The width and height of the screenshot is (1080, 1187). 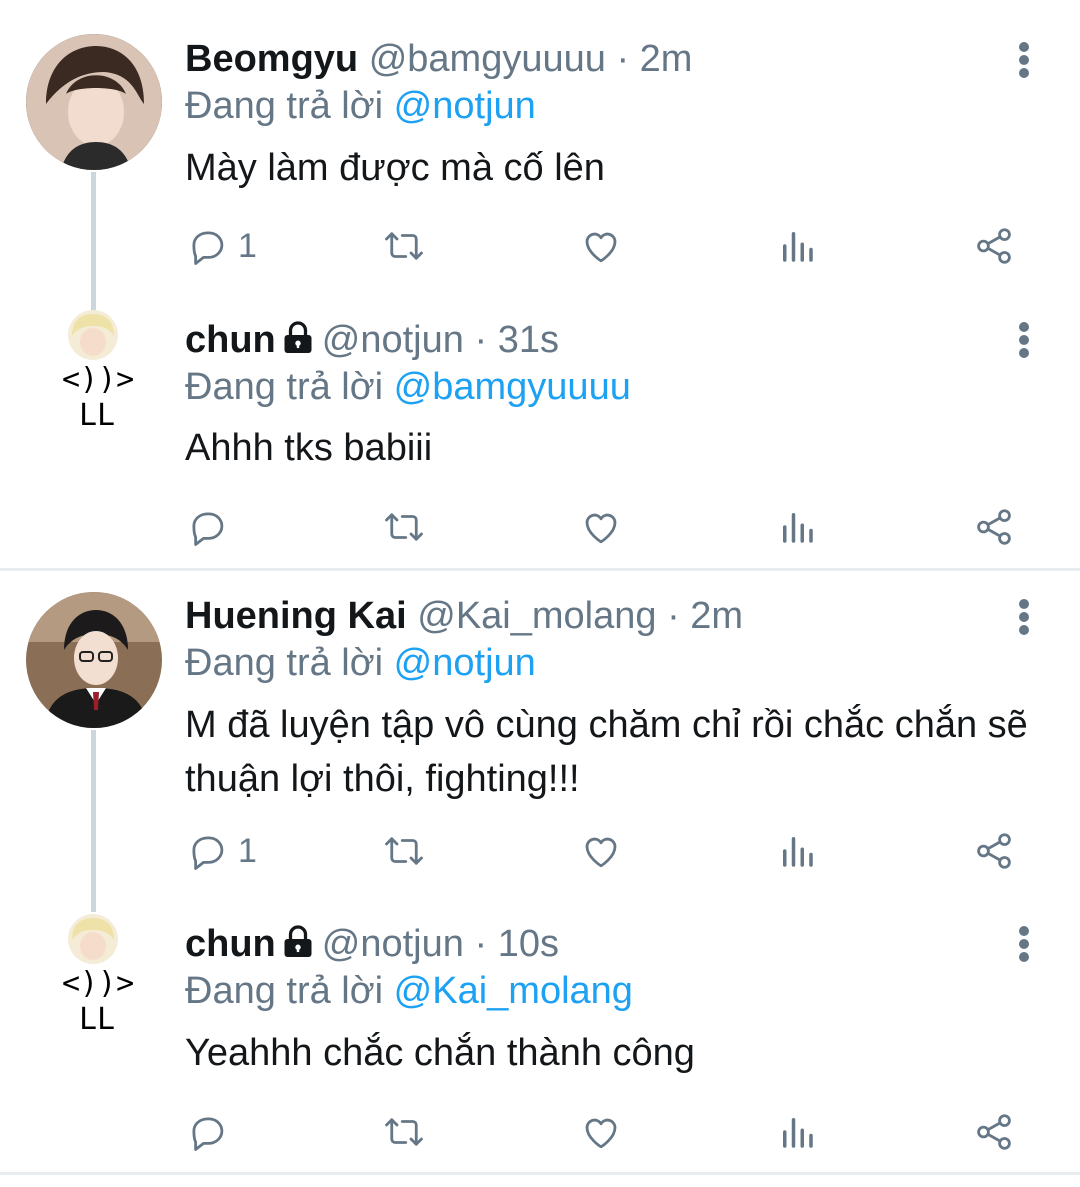 What do you see at coordinates (536, 616) in the screenshot?
I see `user-handle: @Kai_molang` at bounding box center [536, 616].